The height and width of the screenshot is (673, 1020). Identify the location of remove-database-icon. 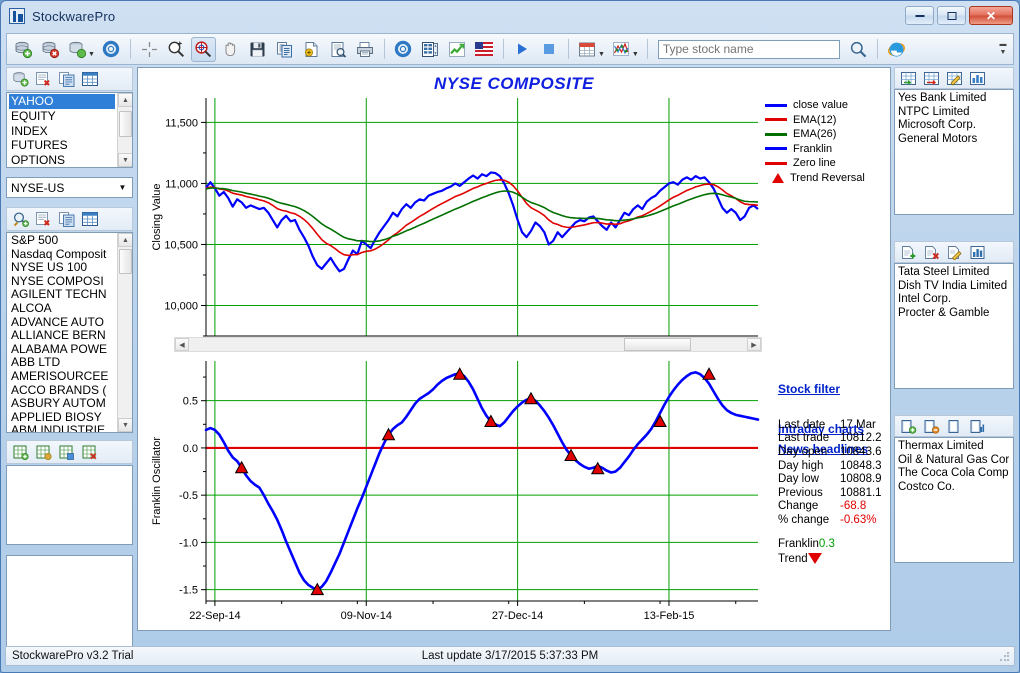
(50, 49).